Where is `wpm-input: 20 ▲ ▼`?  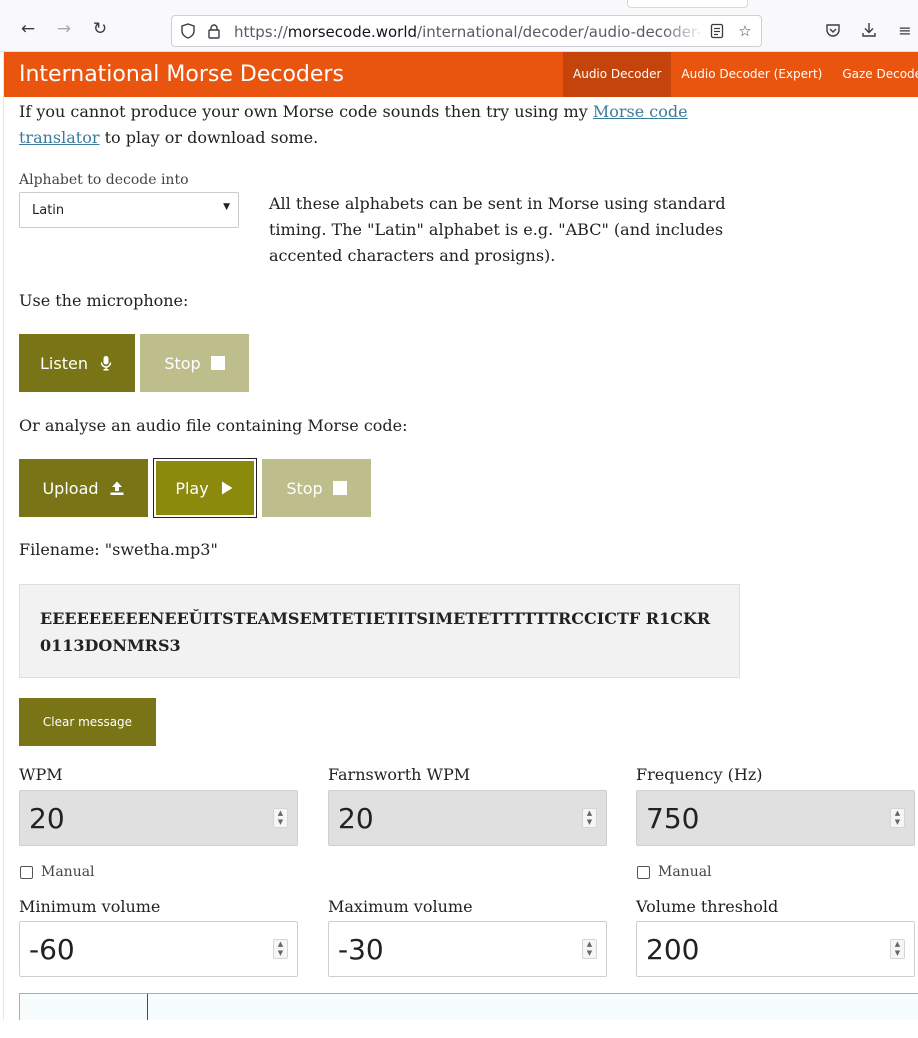 wpm-input: 20 ▲ ▼ is located at coordinates (158, 818).